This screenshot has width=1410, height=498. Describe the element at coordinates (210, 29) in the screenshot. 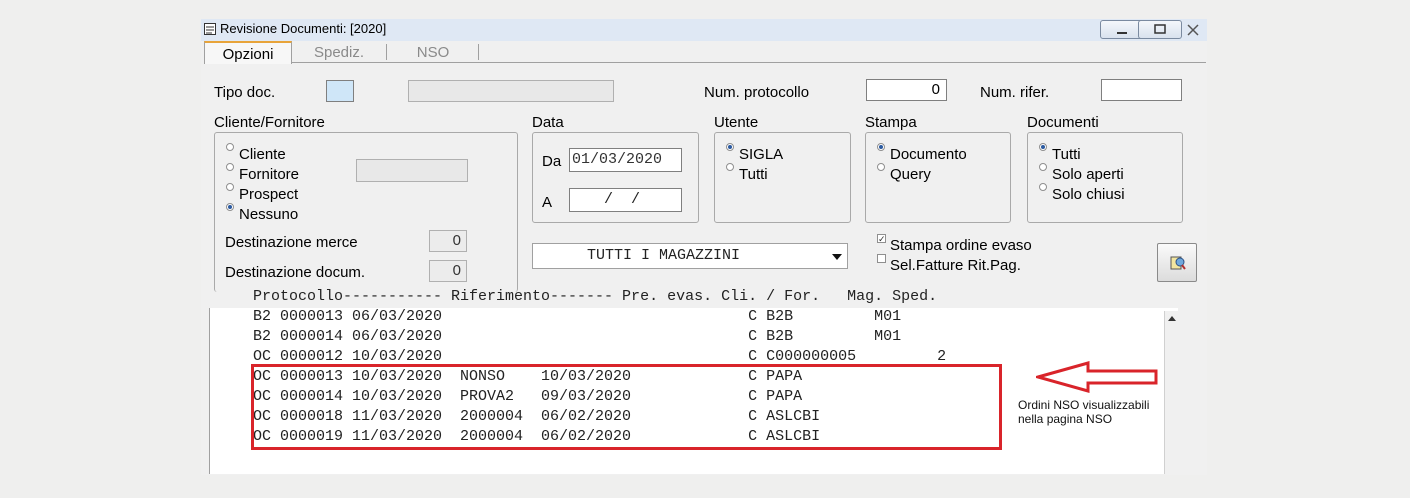

I see `app-icon` at that location.